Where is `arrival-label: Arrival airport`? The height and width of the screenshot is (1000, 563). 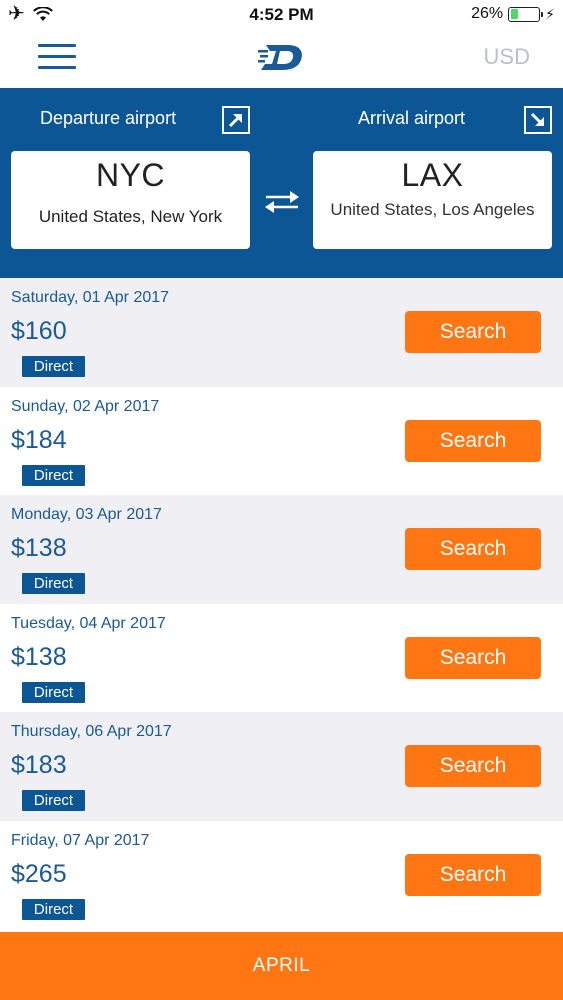 arrival-label: Arrival airport is located at coordinates (412, 118).